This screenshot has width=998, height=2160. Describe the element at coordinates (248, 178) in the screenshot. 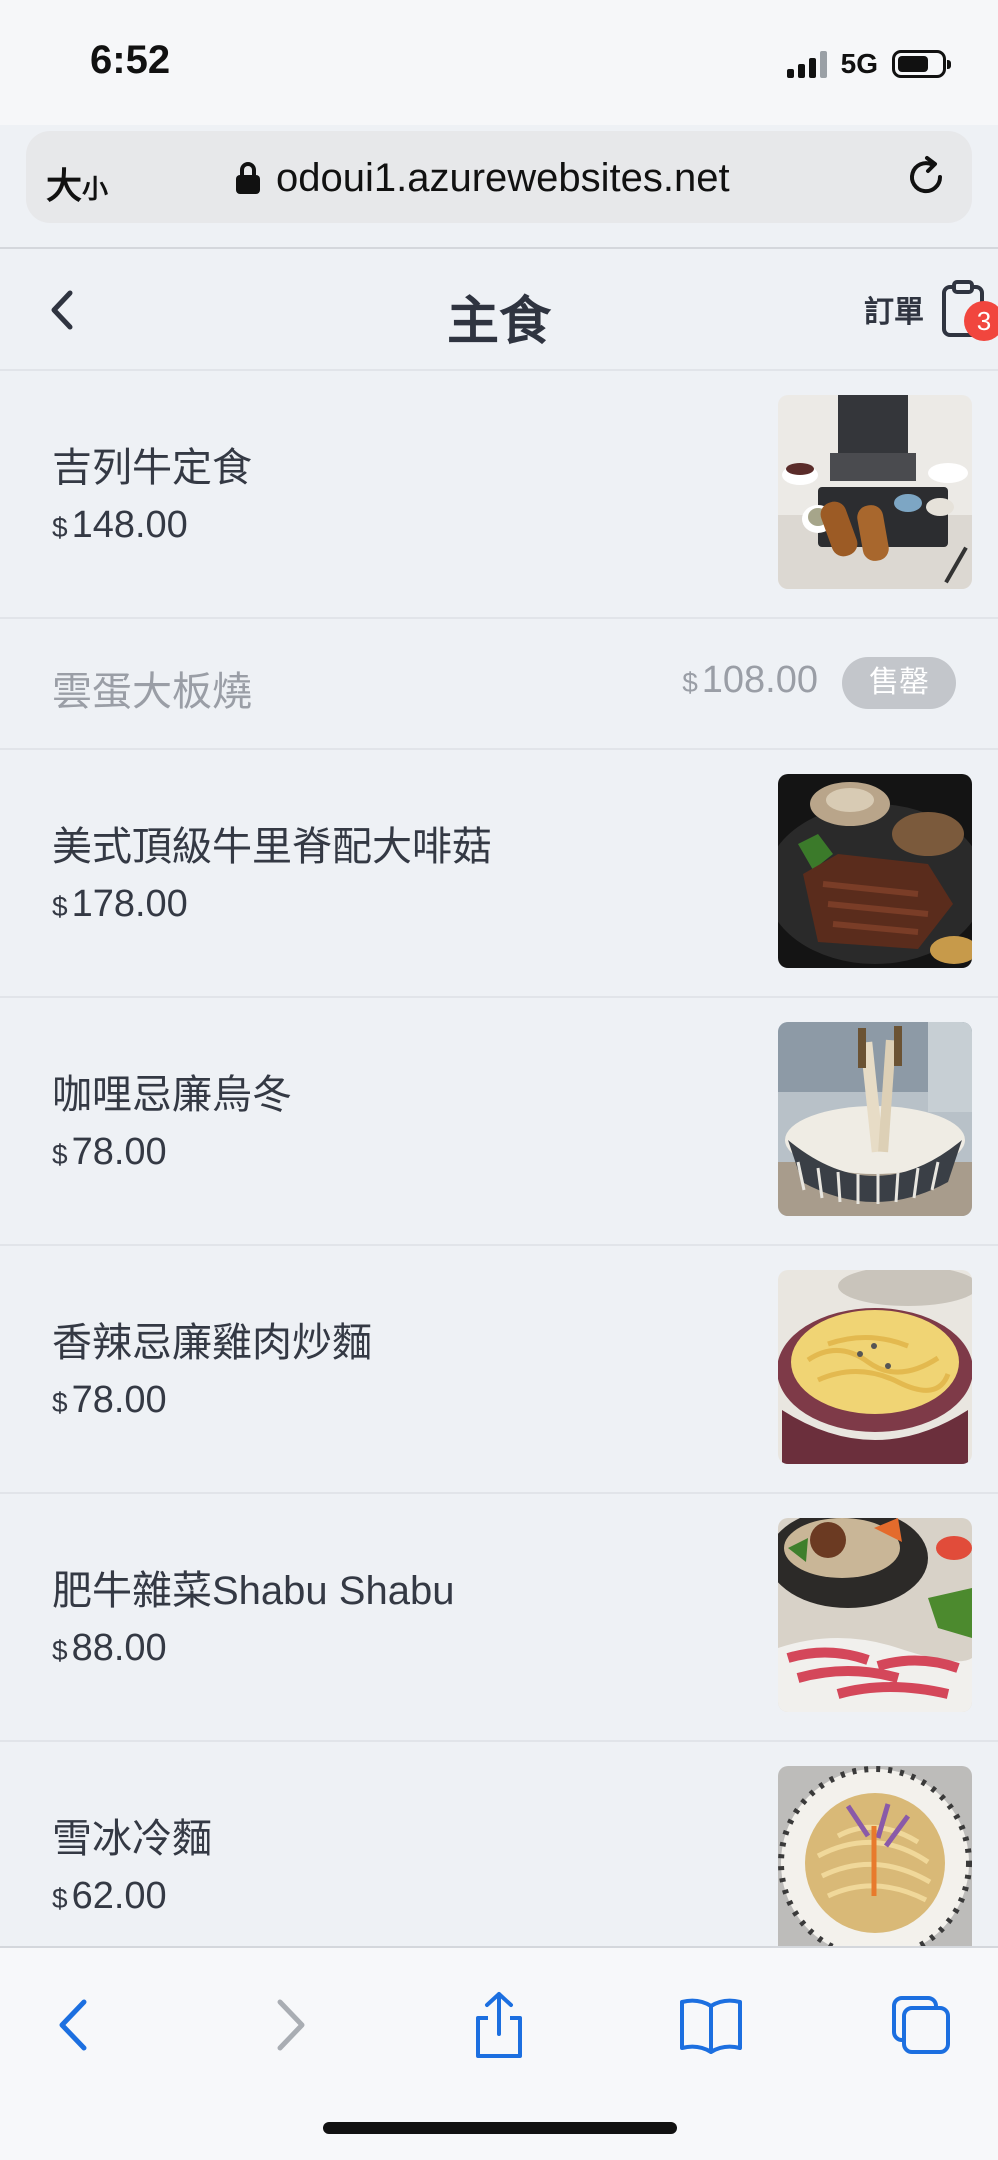

I see `lock-icon` at that location.